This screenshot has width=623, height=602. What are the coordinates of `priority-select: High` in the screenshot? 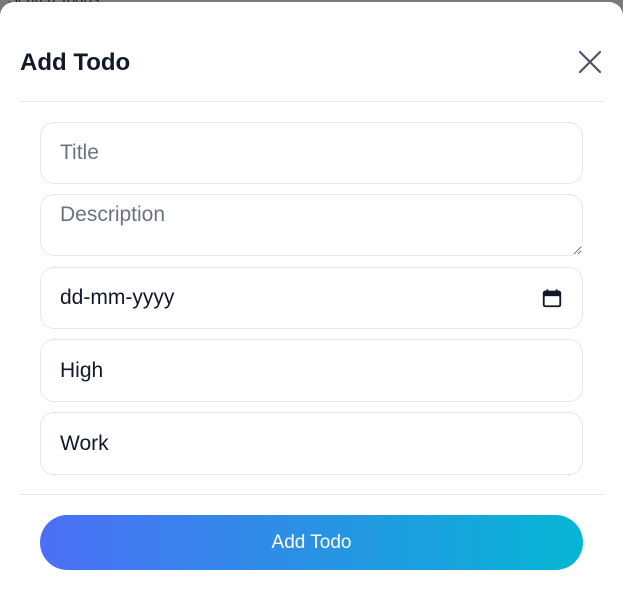 It's located at (311, 370).